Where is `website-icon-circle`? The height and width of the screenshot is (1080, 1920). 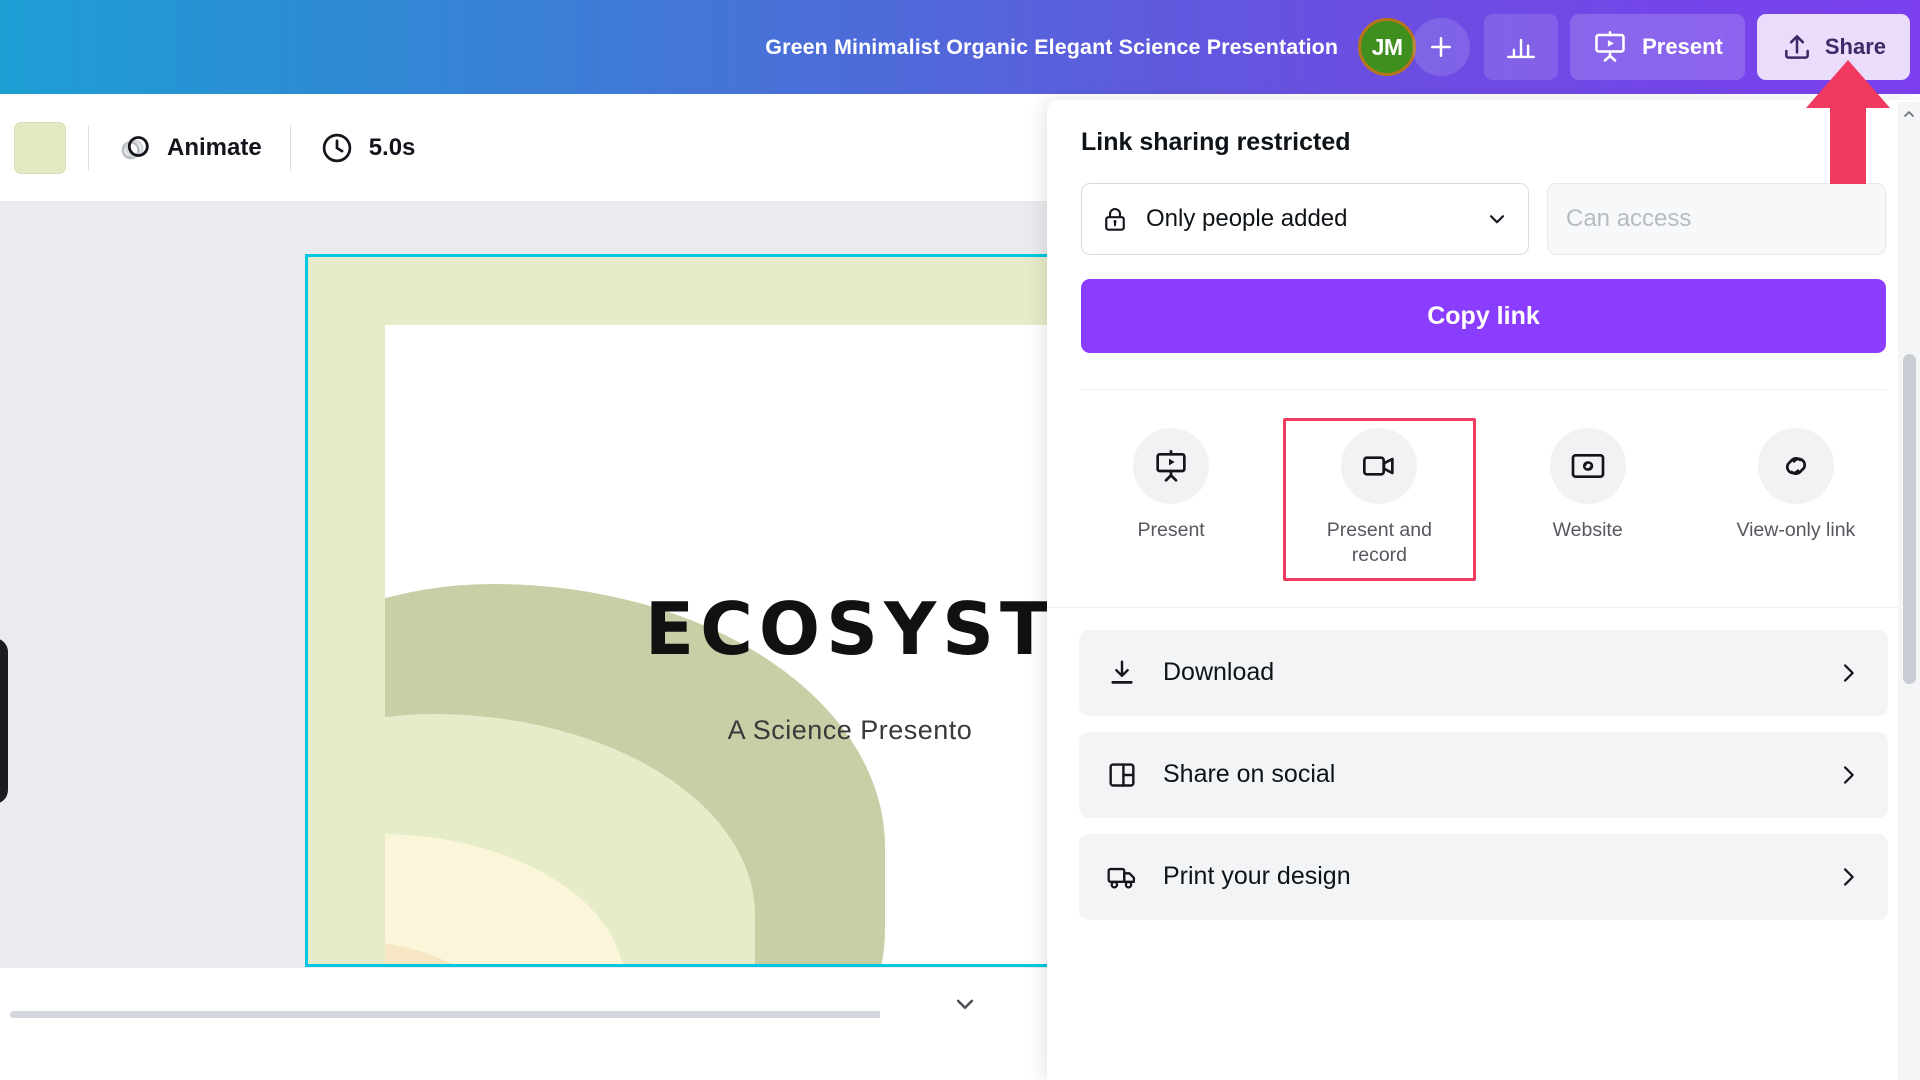 website-icon-circle is located at coordinates (1587, 466).